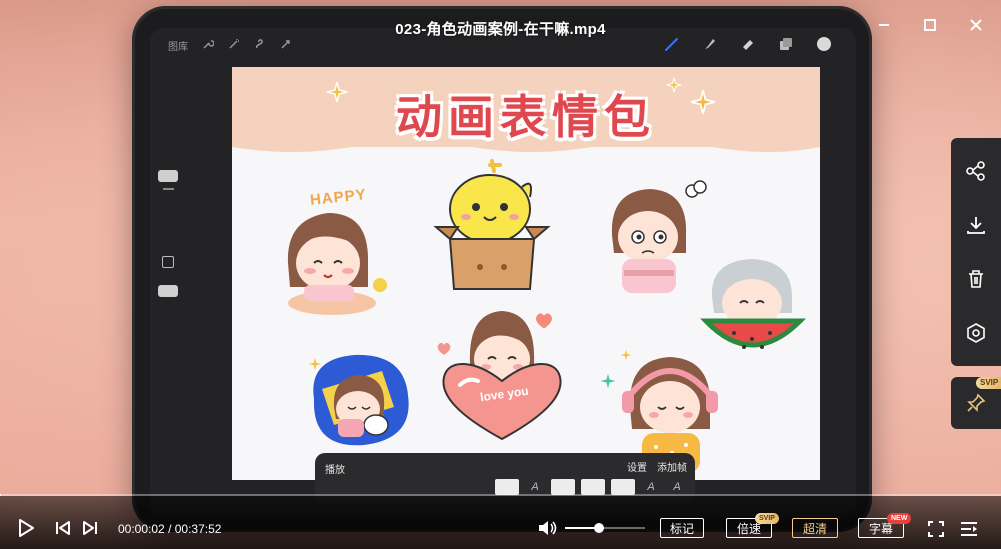 This screenshot has height=549, width=1001. What do you see at coordinates (492, 224) in the screenshot?
I see `yellow-cat-box-sticker` at bounding box center [492, 224].